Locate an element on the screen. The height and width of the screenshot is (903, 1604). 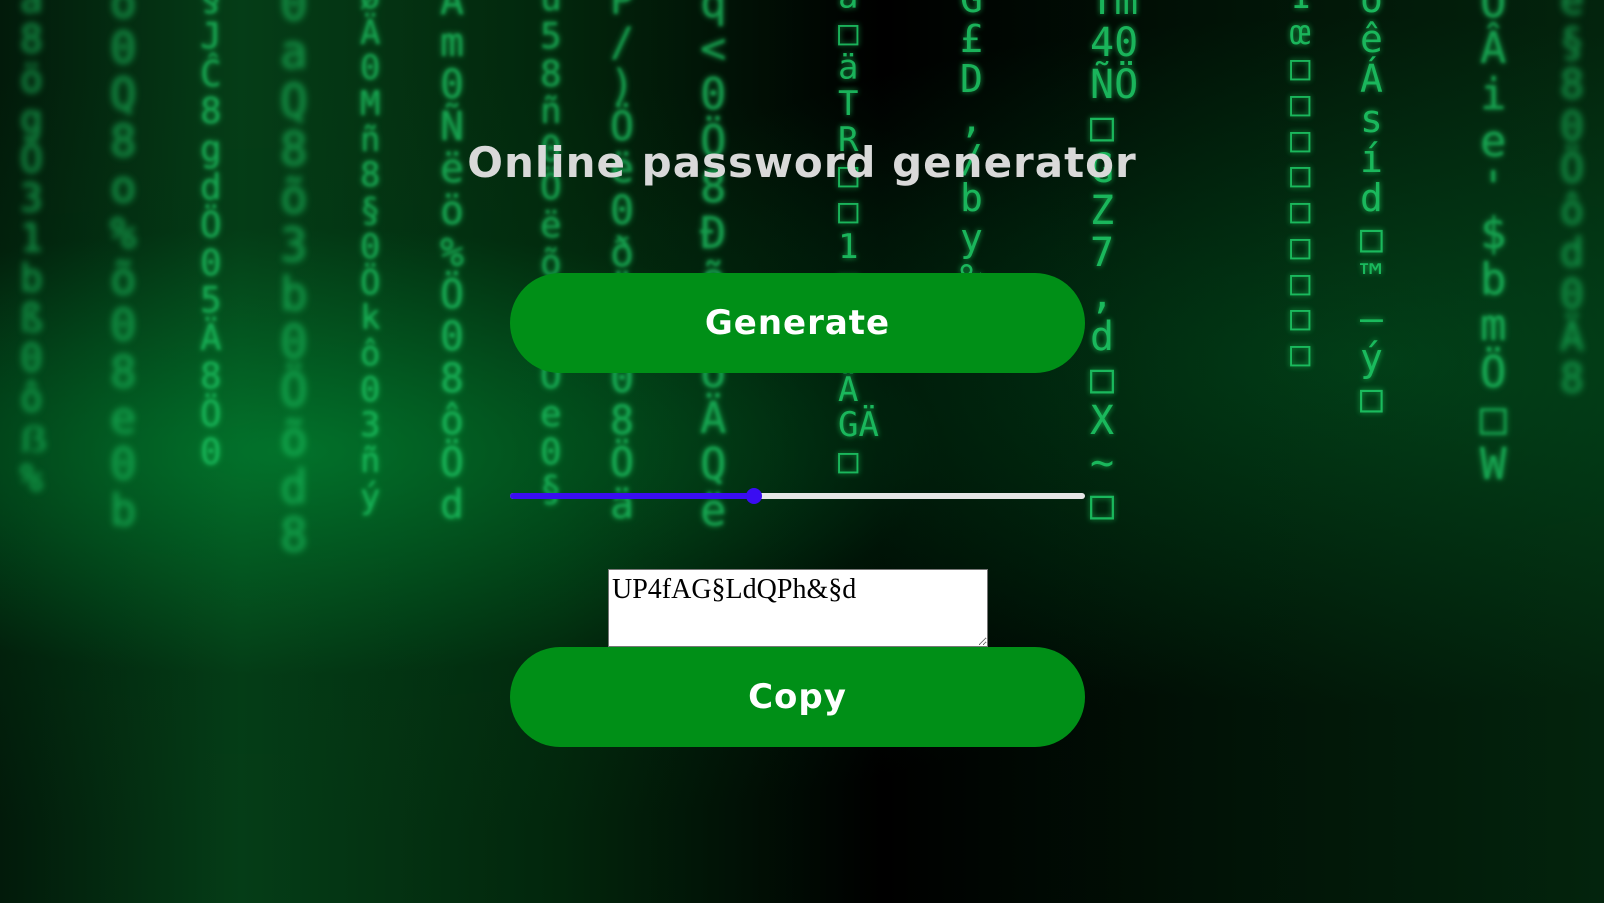
length-slider is located at coordinates (797, 496).